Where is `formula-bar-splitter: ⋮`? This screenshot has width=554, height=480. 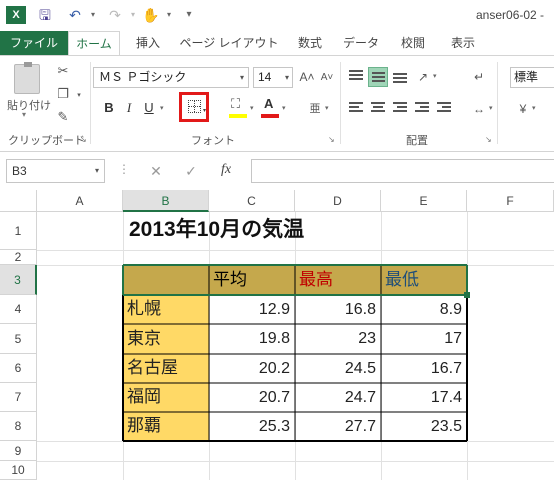
formula-bar-splitter: ⋮ is located at coordinates (124, 169).